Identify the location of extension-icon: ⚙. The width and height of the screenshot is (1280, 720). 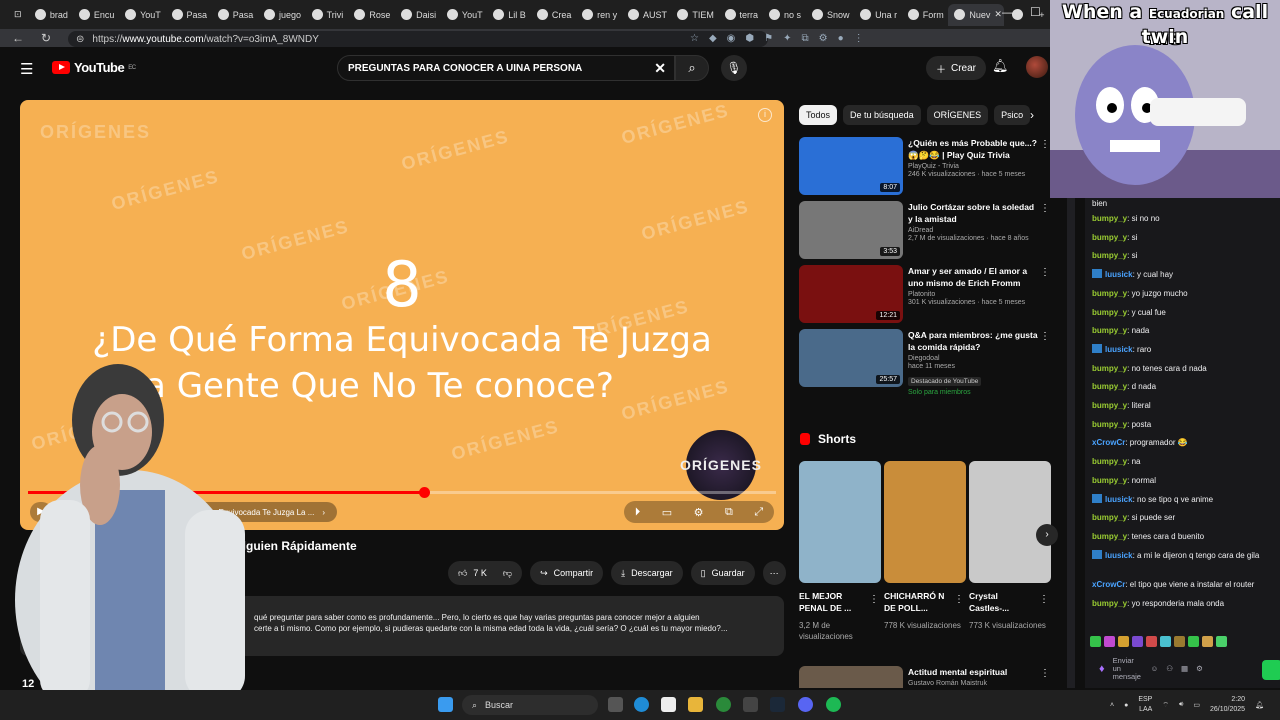
(823, 38).